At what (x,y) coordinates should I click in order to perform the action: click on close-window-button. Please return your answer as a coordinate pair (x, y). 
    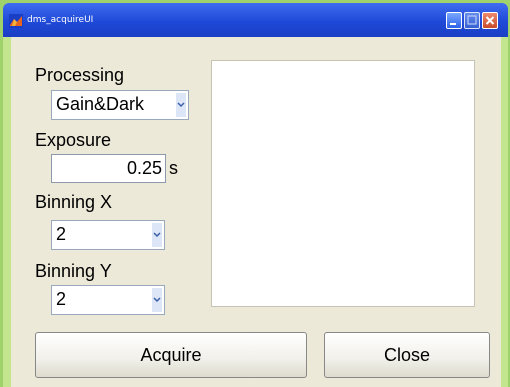
    Looking at the image, I should click on (490, 20).